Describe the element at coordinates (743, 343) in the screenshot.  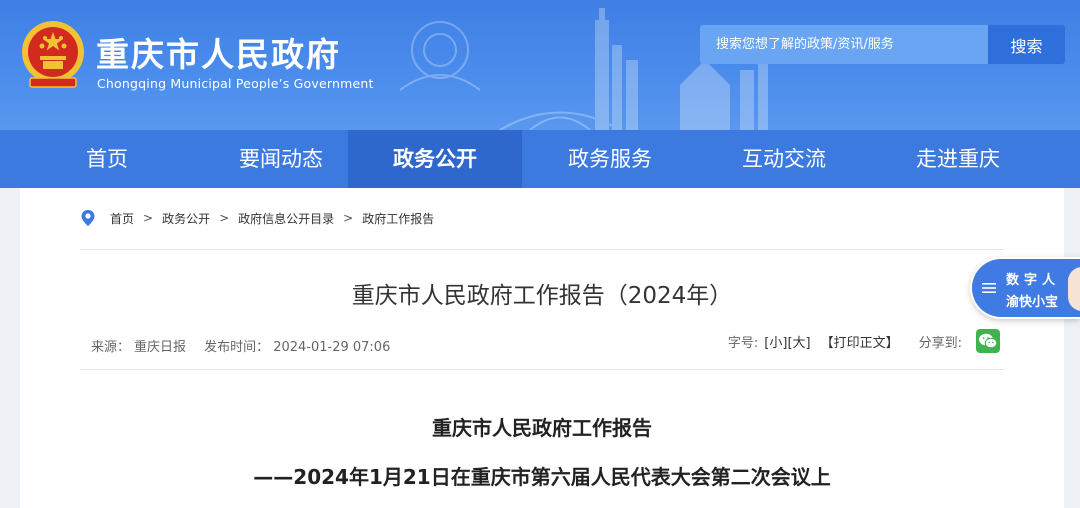
I see `font-size-label: 字号:` at that location.